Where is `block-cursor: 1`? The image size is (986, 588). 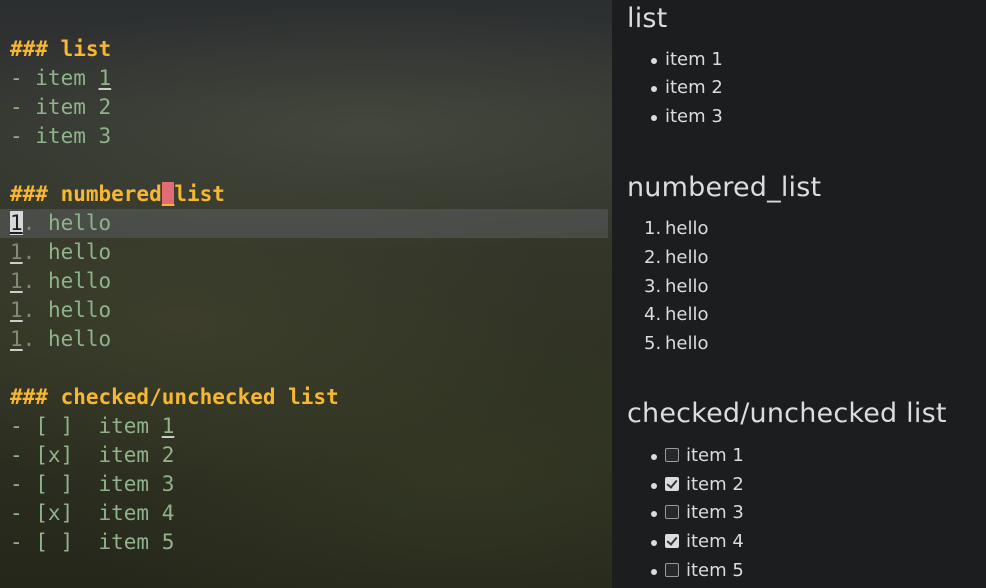 block-cursor: 1 is located at coordinates (16, 223).